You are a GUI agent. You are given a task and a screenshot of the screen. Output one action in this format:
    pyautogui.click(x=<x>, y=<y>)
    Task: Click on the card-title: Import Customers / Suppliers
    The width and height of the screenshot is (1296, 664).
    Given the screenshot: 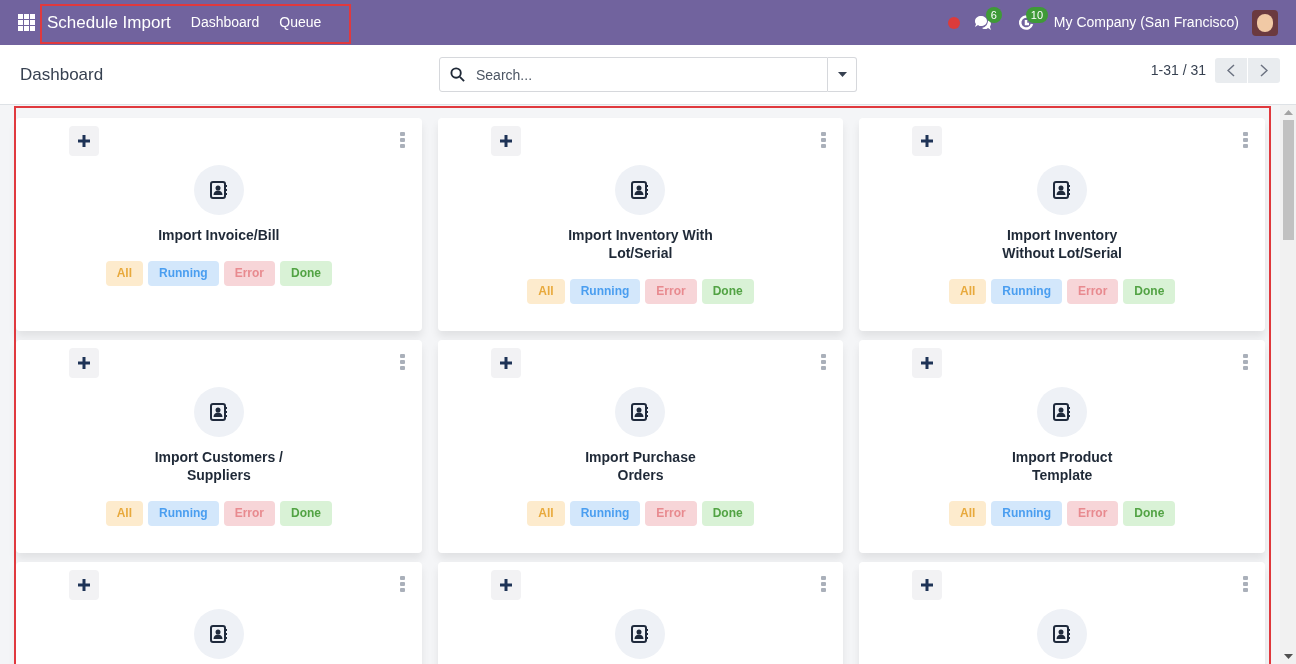 What is the action you would take?
    pyautogui.click(x=218, y=466)
    